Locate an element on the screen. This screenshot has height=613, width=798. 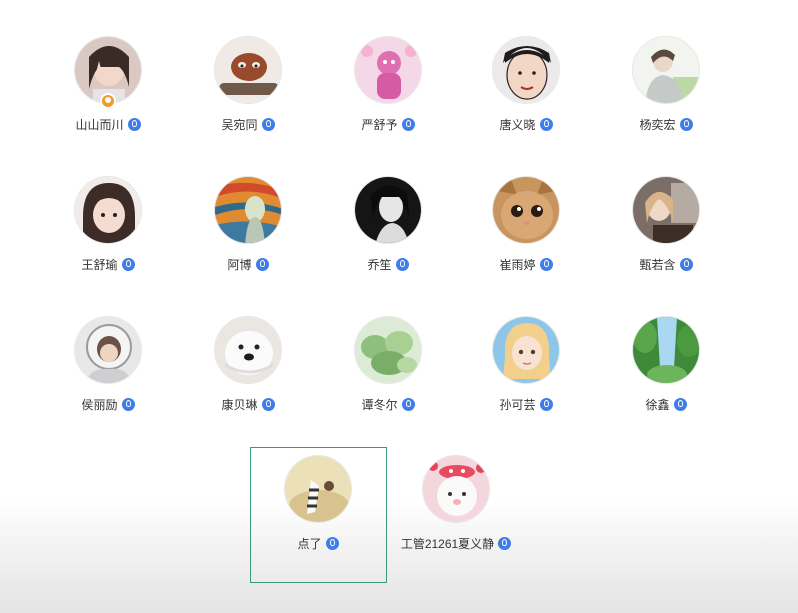
member-card: 严舒予 is located at coordinates (388, 91).